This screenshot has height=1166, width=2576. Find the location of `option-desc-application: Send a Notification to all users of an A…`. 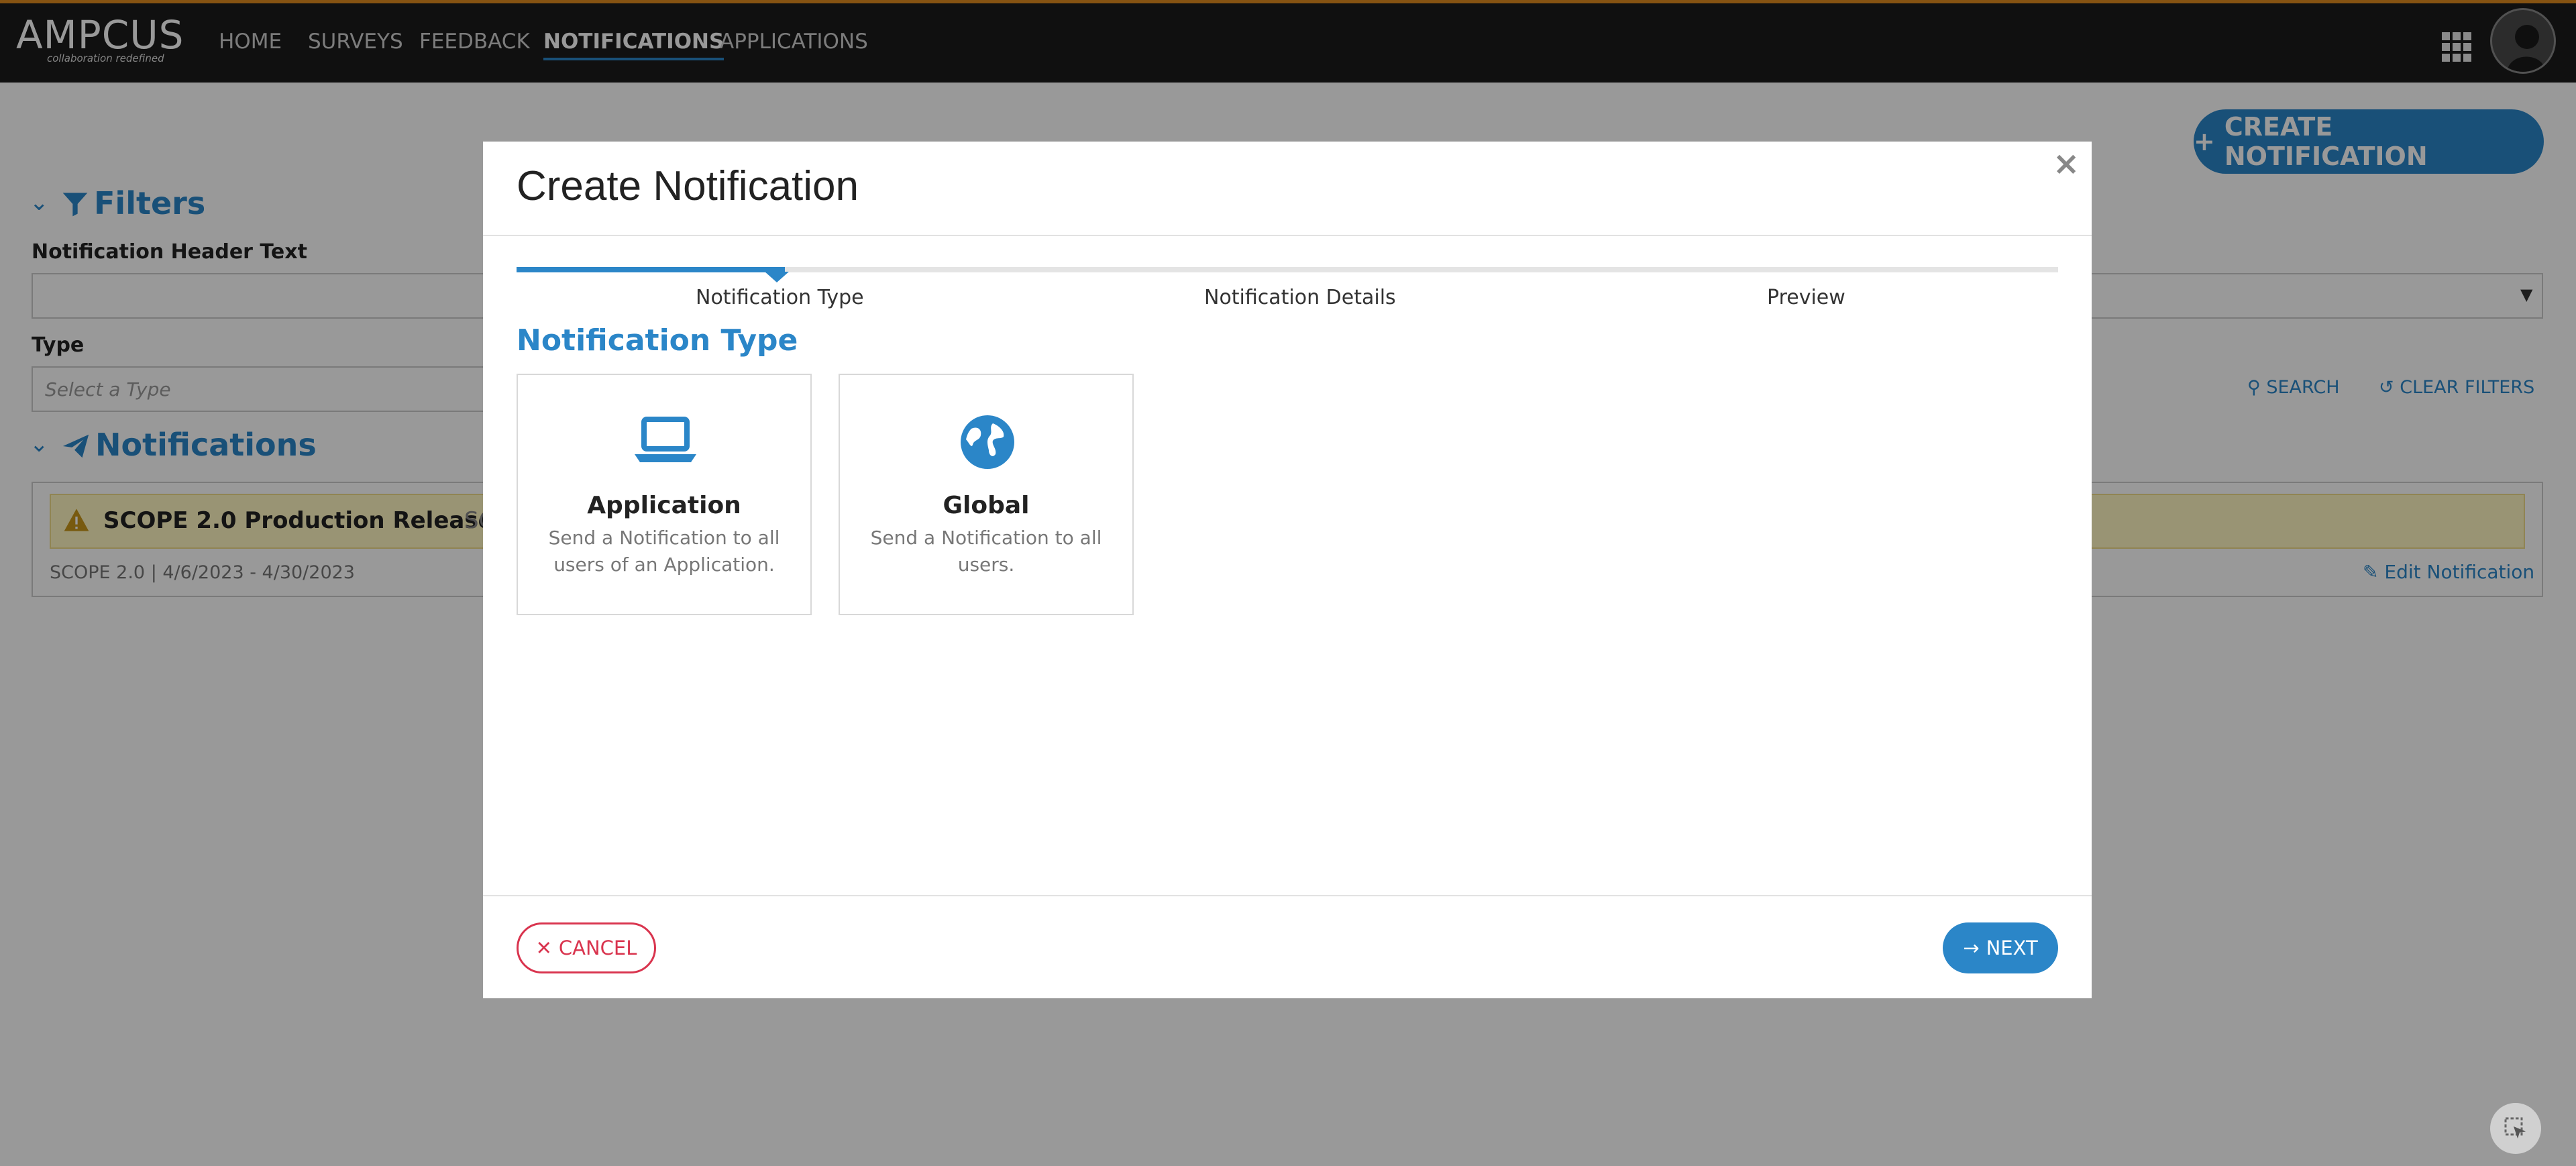

option-desc-application: Send a Notification to all users of an A… is located at coordinates (664, 551).